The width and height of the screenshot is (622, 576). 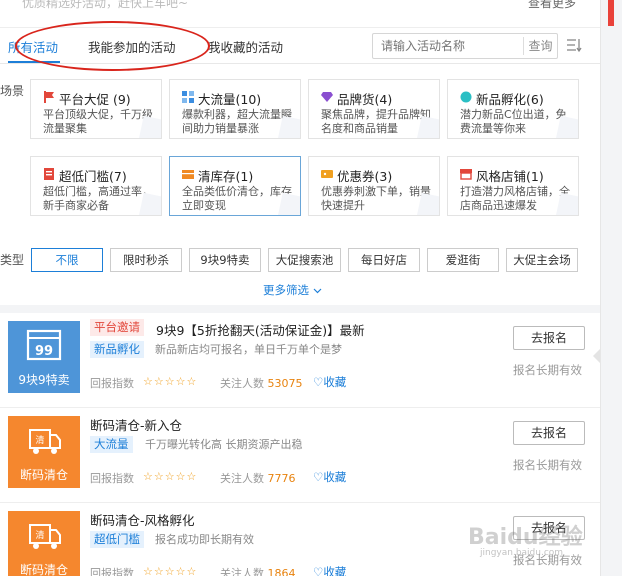 What do you see at coordinates (117, 327) in the screenshot?
I see `platform-invite-badge: 平台邀请` at bounding box center [117, 327].